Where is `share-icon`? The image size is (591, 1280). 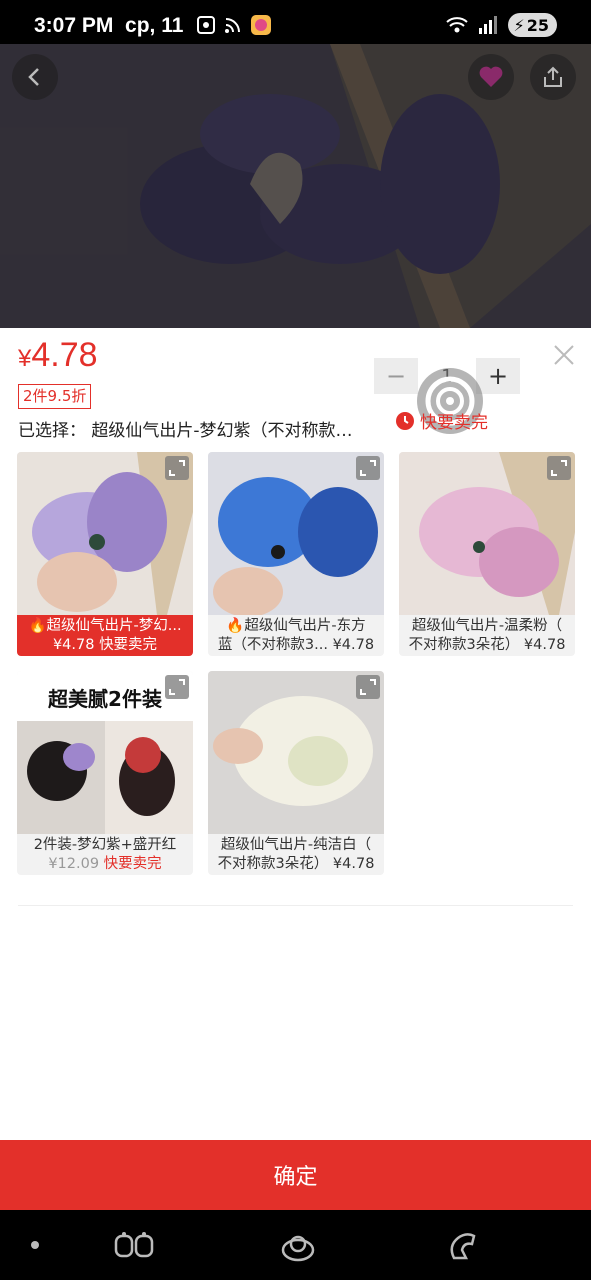
share-icon is located at coordinates (553, 76).